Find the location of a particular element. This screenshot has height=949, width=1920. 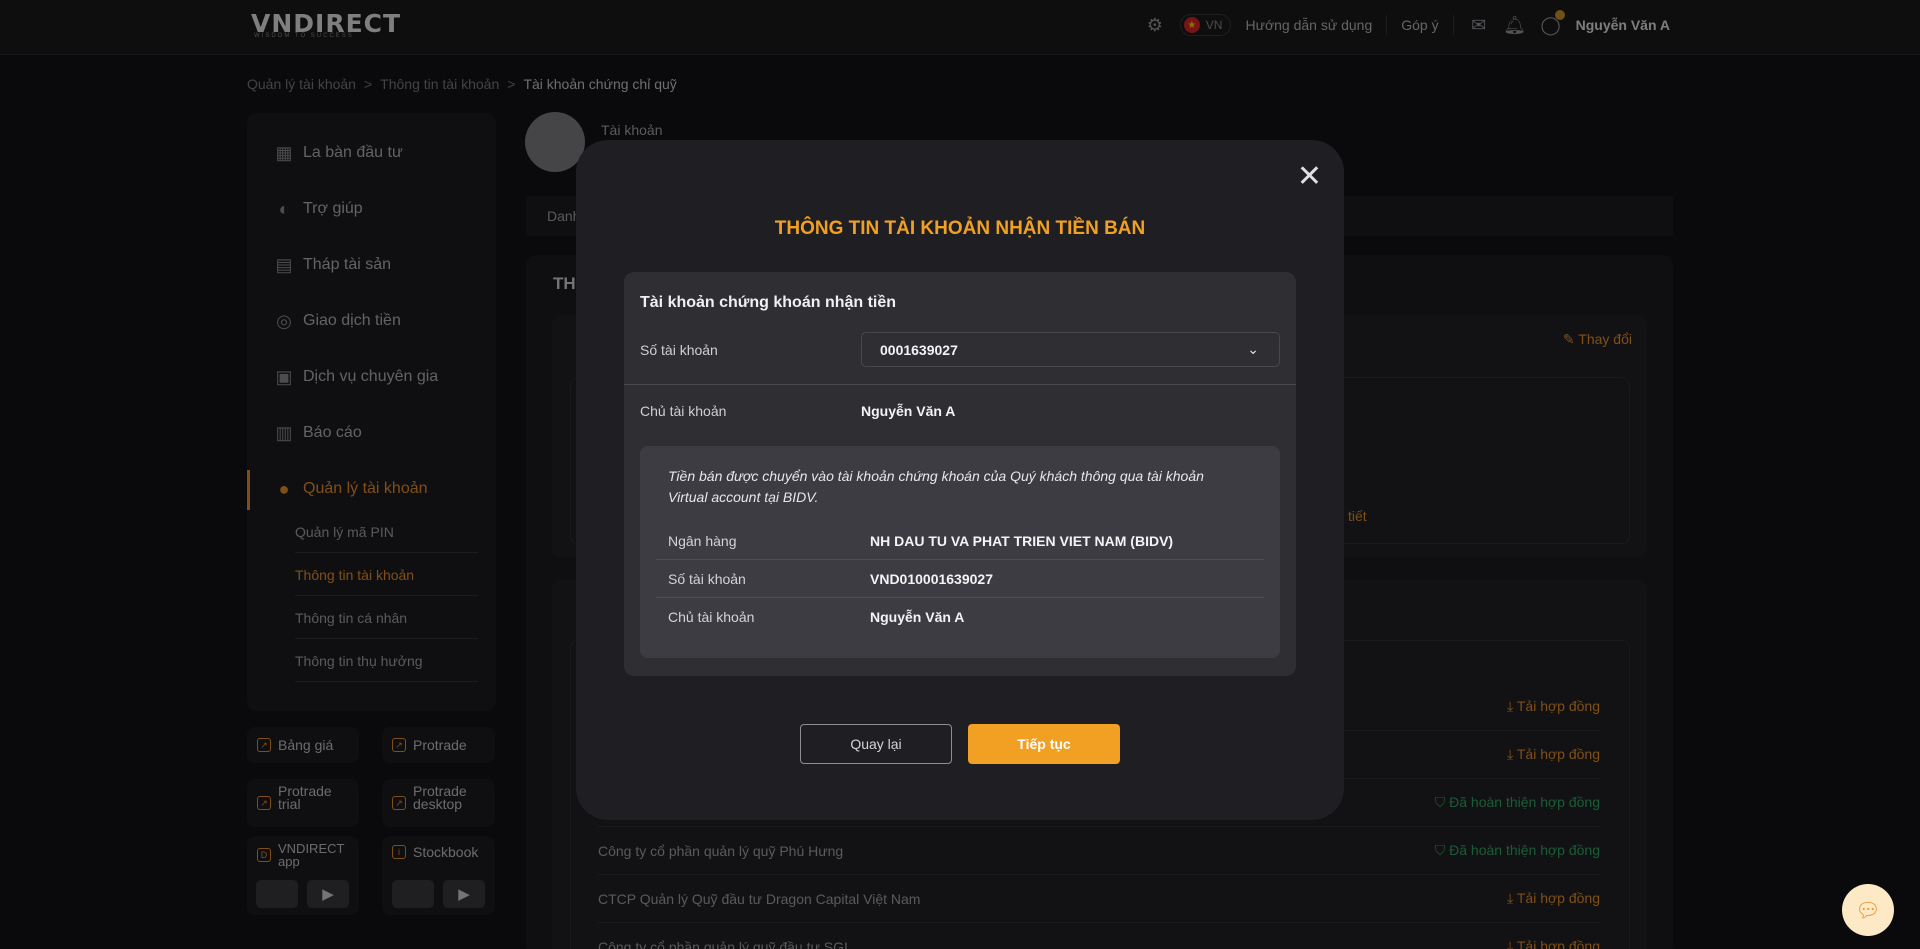

chat-support-button: 💬︎ is located at coordinates (1868, 910).